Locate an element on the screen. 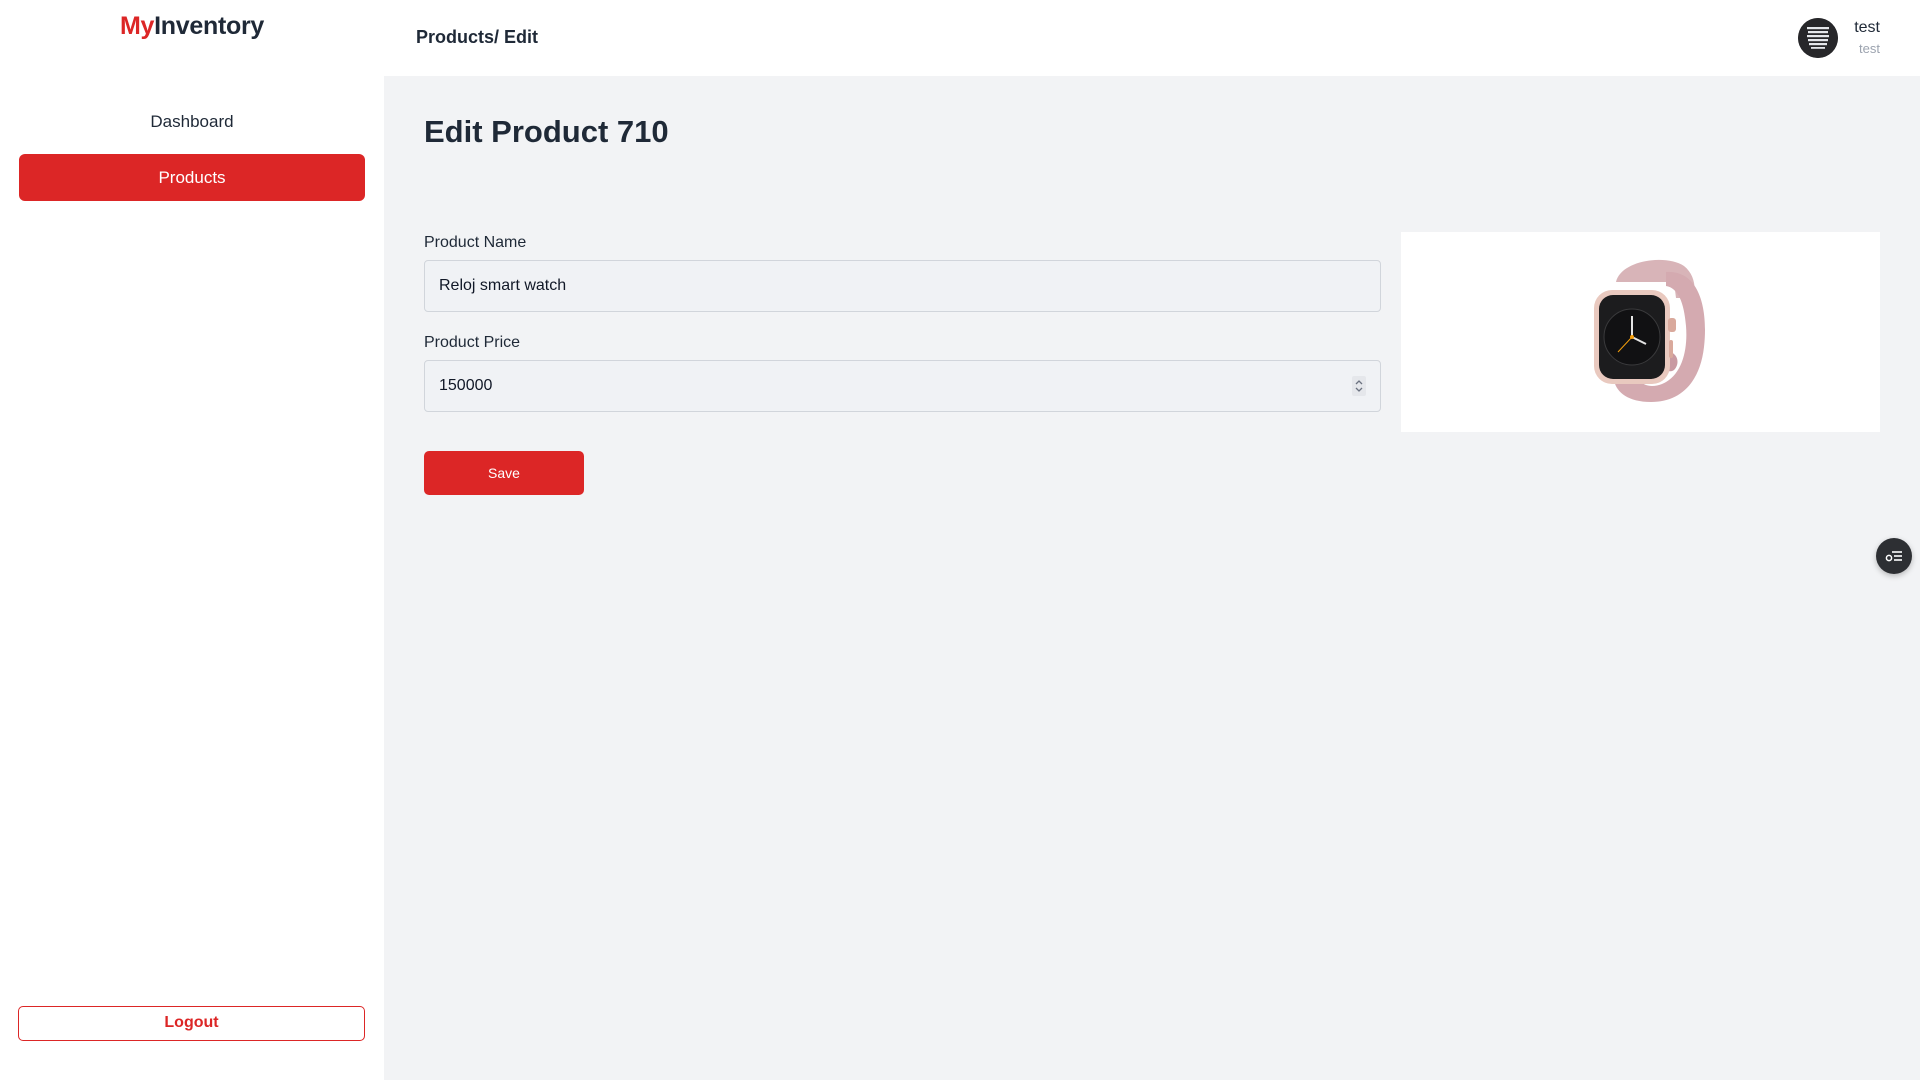  user-menu: test test is located at coordinates (1839, 39).